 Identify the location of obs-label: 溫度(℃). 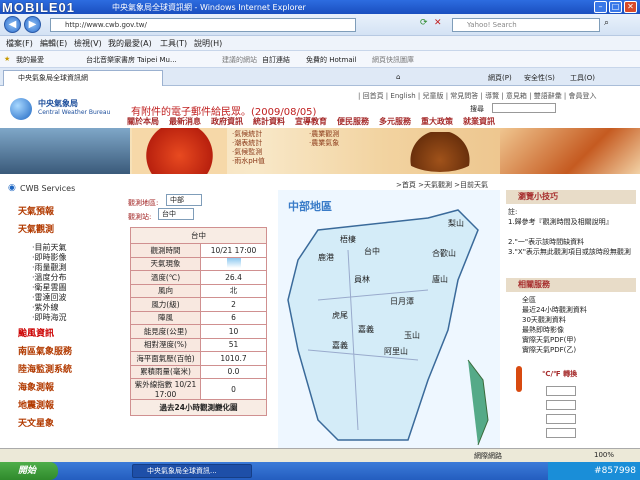
(165, 277).